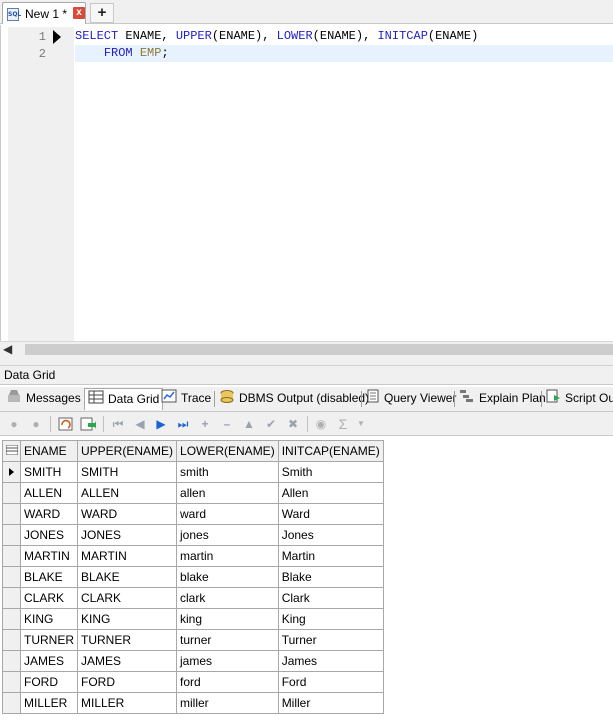  Describe the element at coordinates (330, 556) in the screenshot. I see `table-cell: Martin` at that location.